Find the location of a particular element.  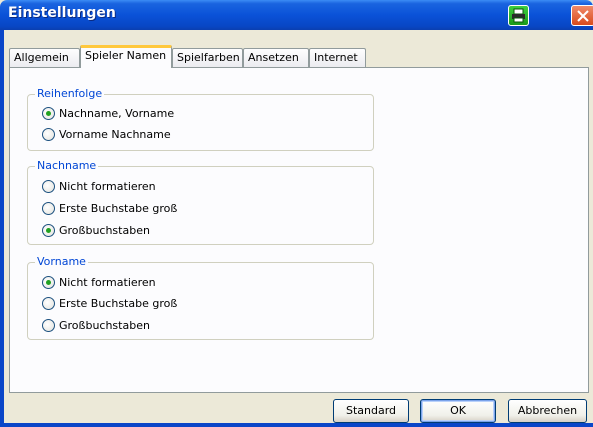

radio-label: Vorname Nachname is located at coordinates (115, 134).